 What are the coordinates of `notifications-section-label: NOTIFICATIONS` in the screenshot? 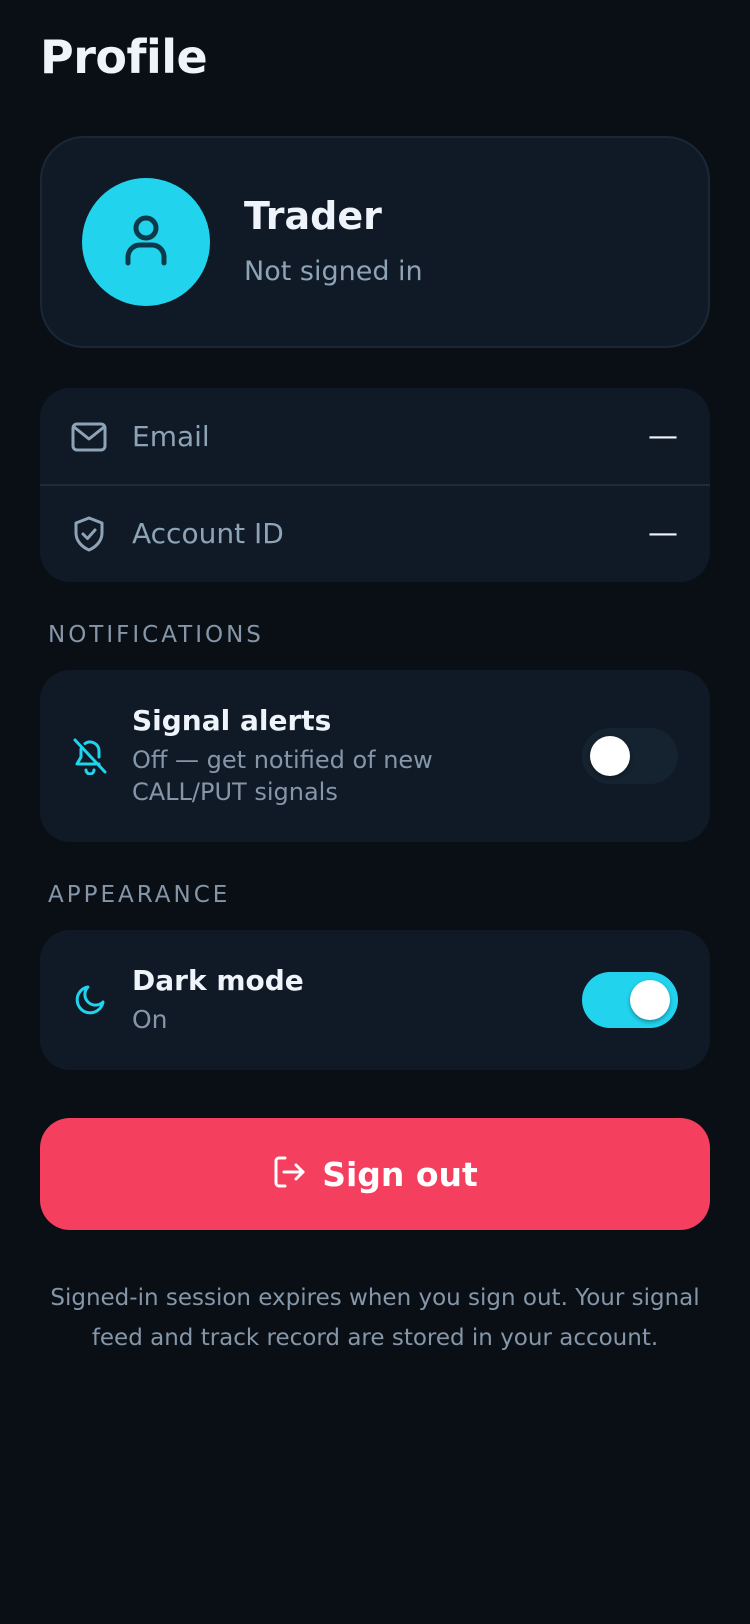 It's located at (156, 635).